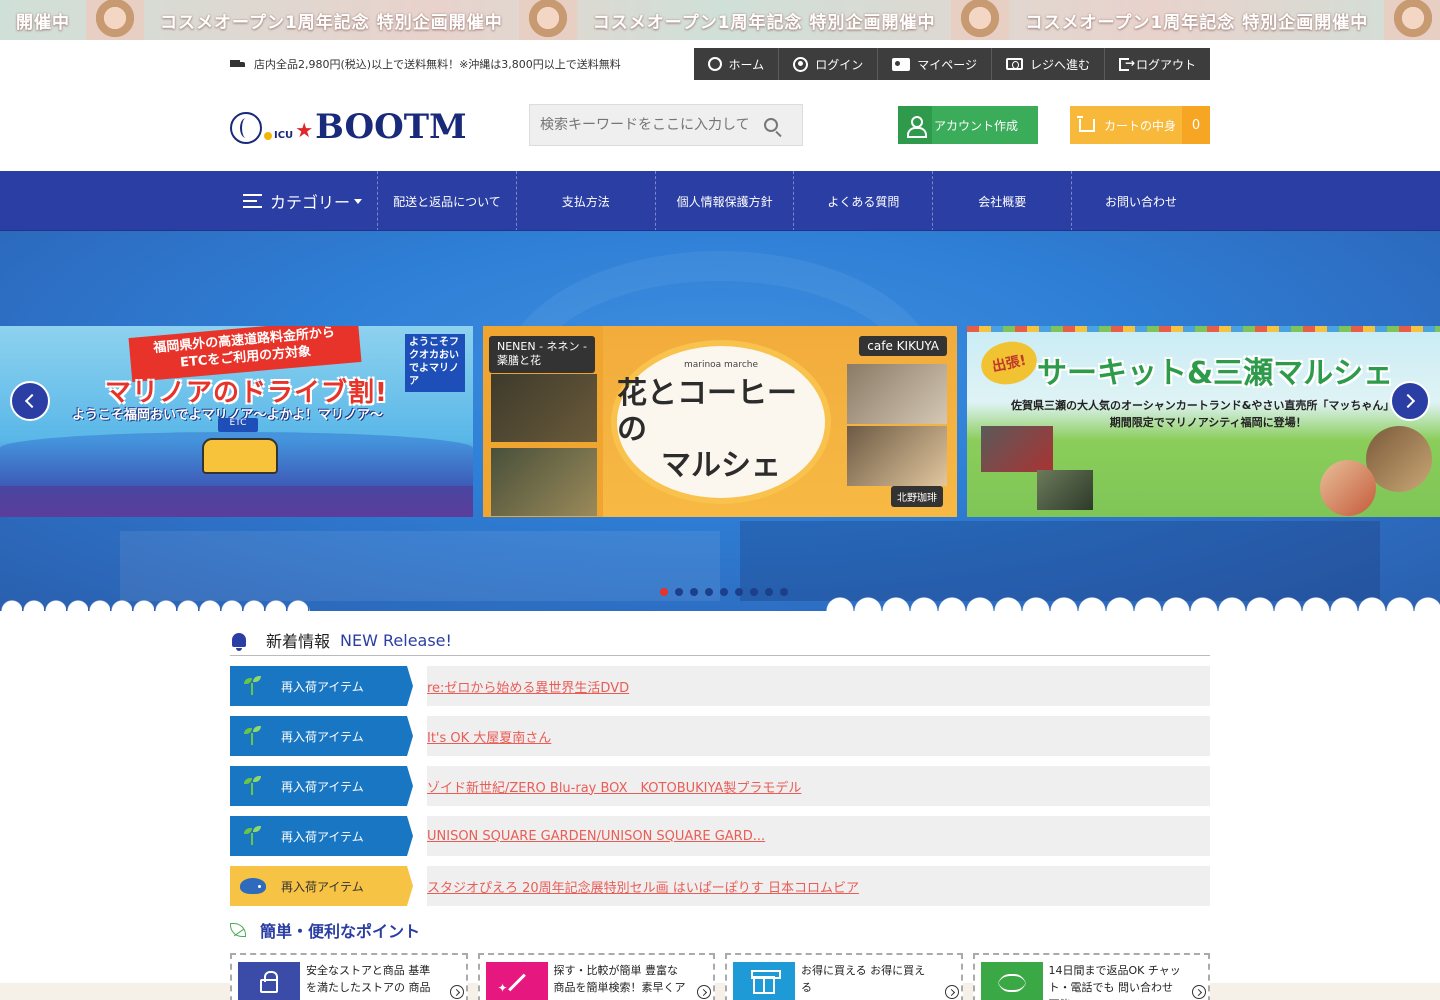 The width and height of the screenshot is (1440, 1000). I want to click on util-link-home: ホーム, so click(737, 64).